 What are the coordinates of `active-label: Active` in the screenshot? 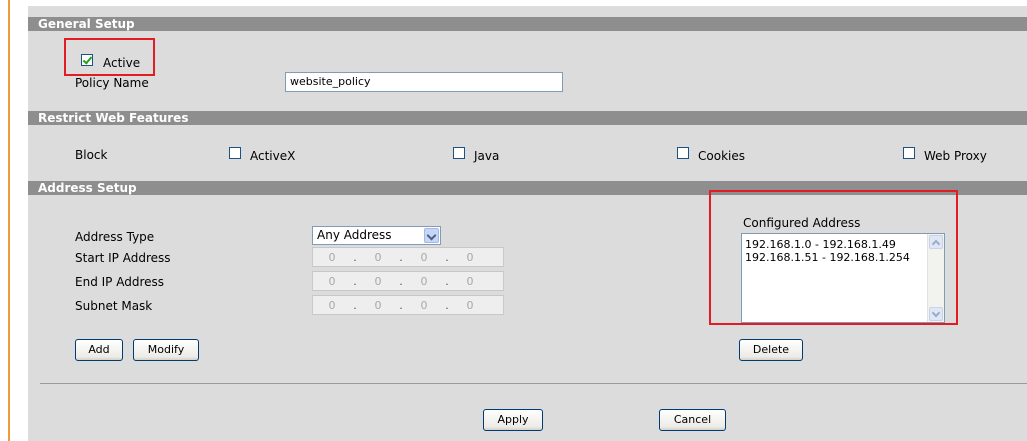 It's located at (122, 63).